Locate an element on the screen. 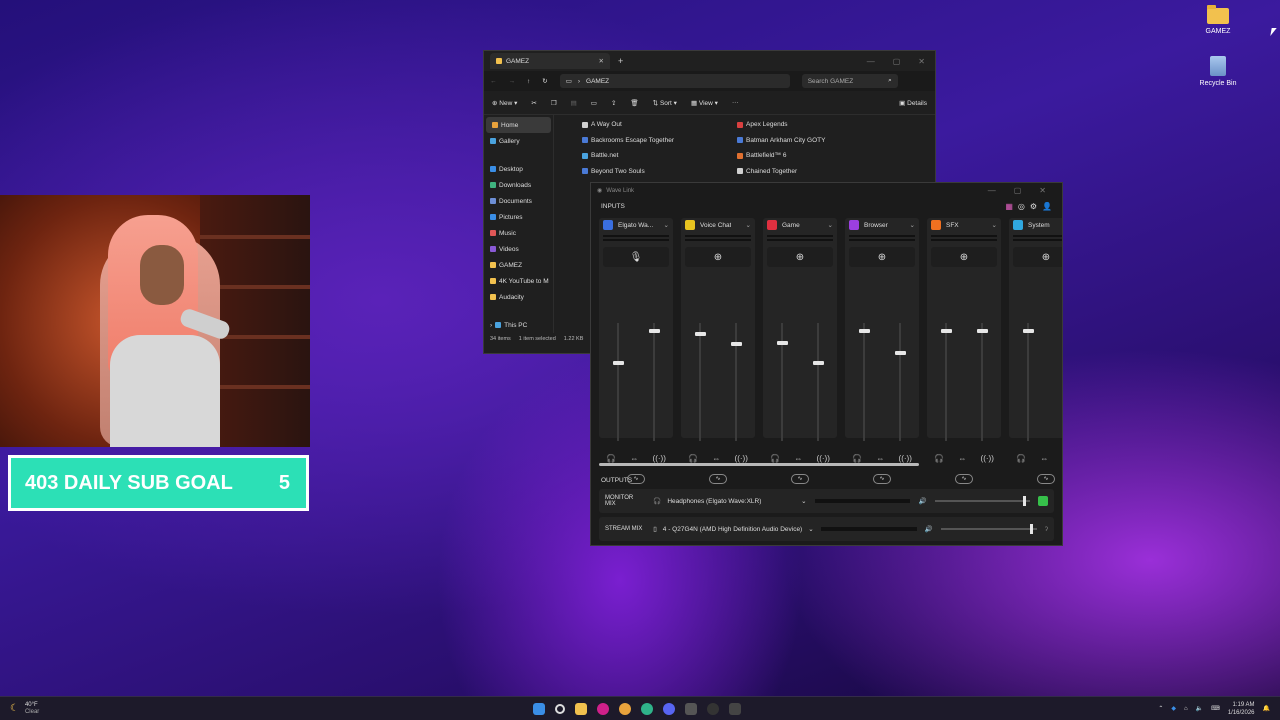  rename-icon: ▭ is located at coordinates (594, 103).